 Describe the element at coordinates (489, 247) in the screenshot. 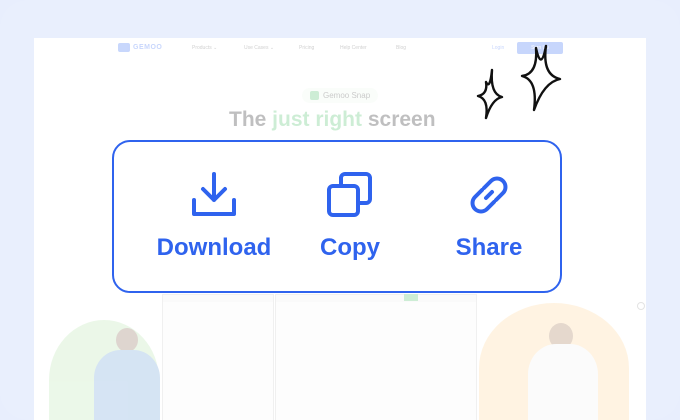

I see `share-label: Share` at that location.